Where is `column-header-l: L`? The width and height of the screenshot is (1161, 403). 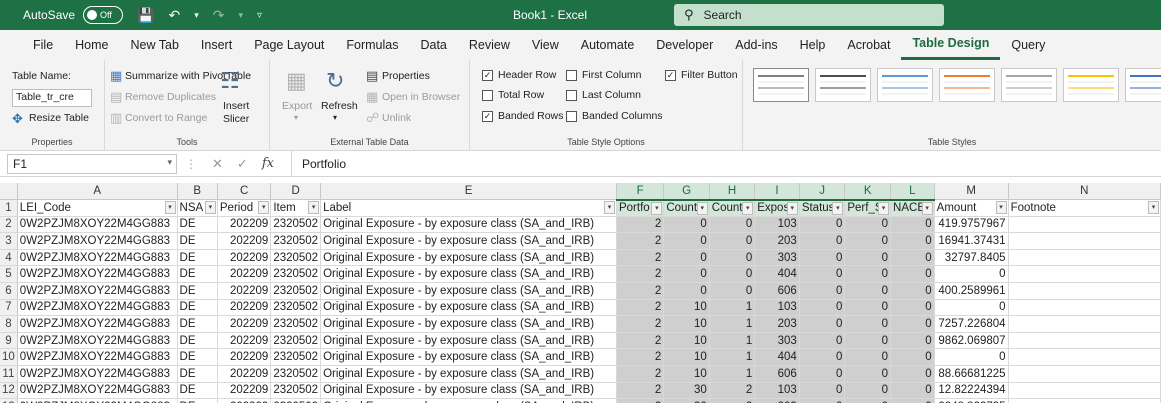
column-header-l: L is located at coordinates (912, 192).